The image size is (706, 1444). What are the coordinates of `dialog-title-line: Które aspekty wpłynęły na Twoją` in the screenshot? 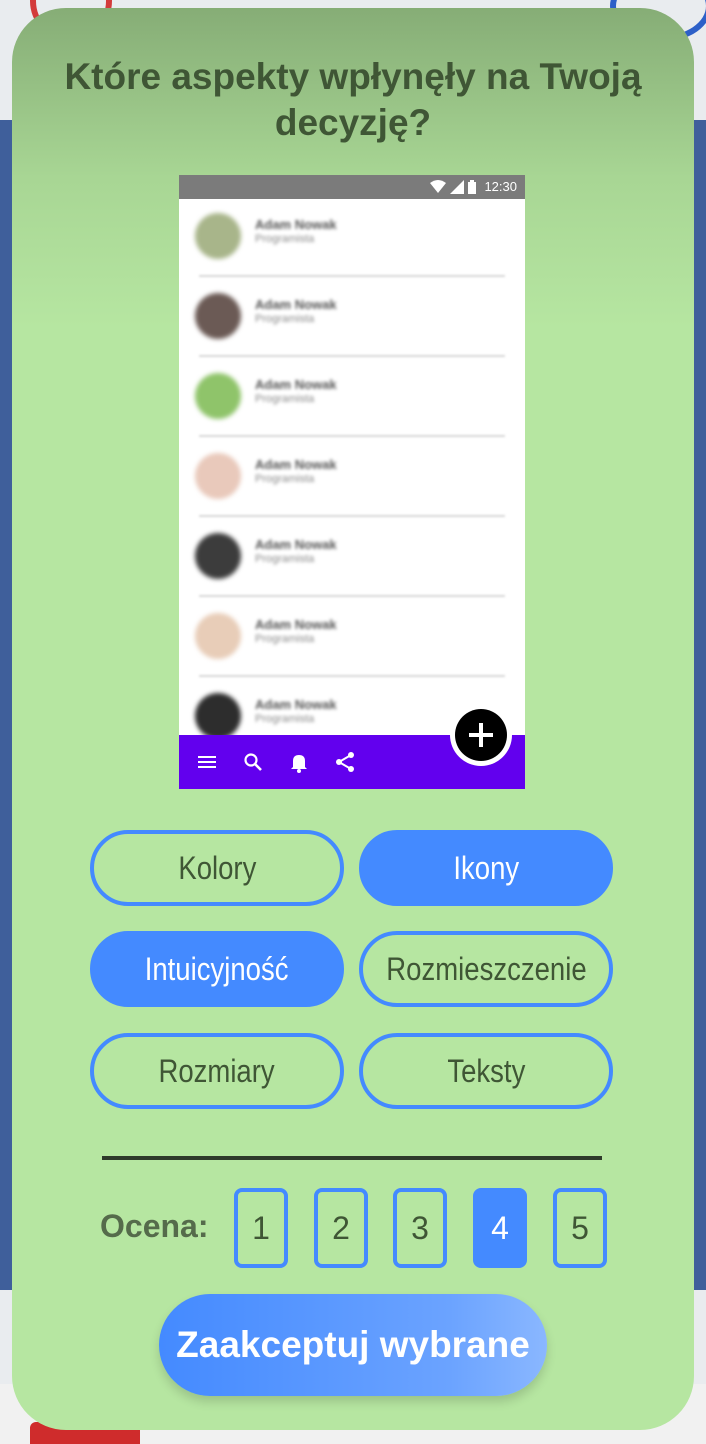 It's located at (353, 76).